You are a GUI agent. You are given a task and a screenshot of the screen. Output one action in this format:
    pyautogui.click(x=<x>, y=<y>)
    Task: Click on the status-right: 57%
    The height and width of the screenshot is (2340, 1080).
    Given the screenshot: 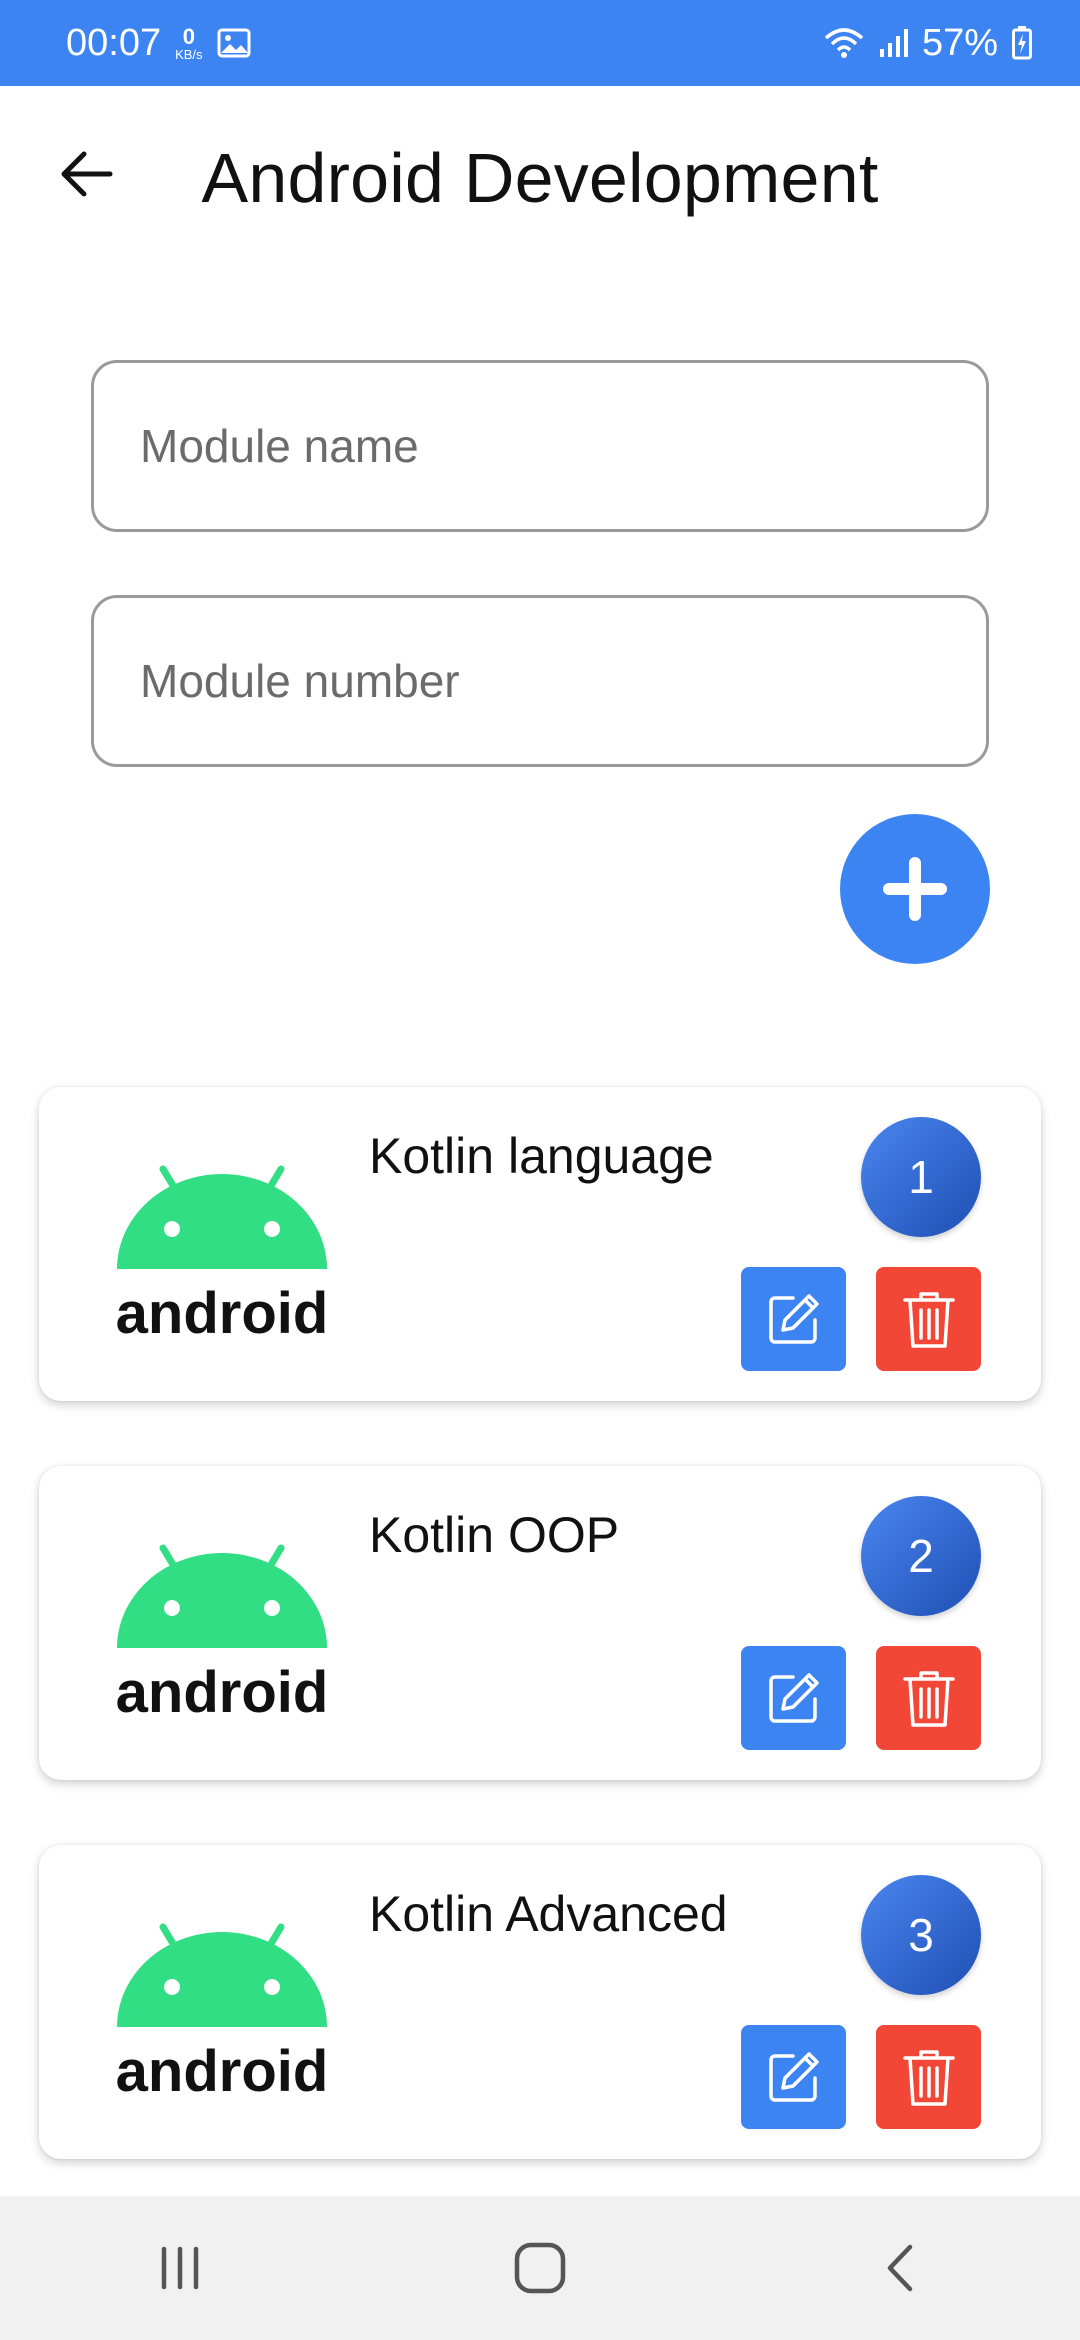 What is the action you would take?
    pyautogui.click(x=928, y=43)
    